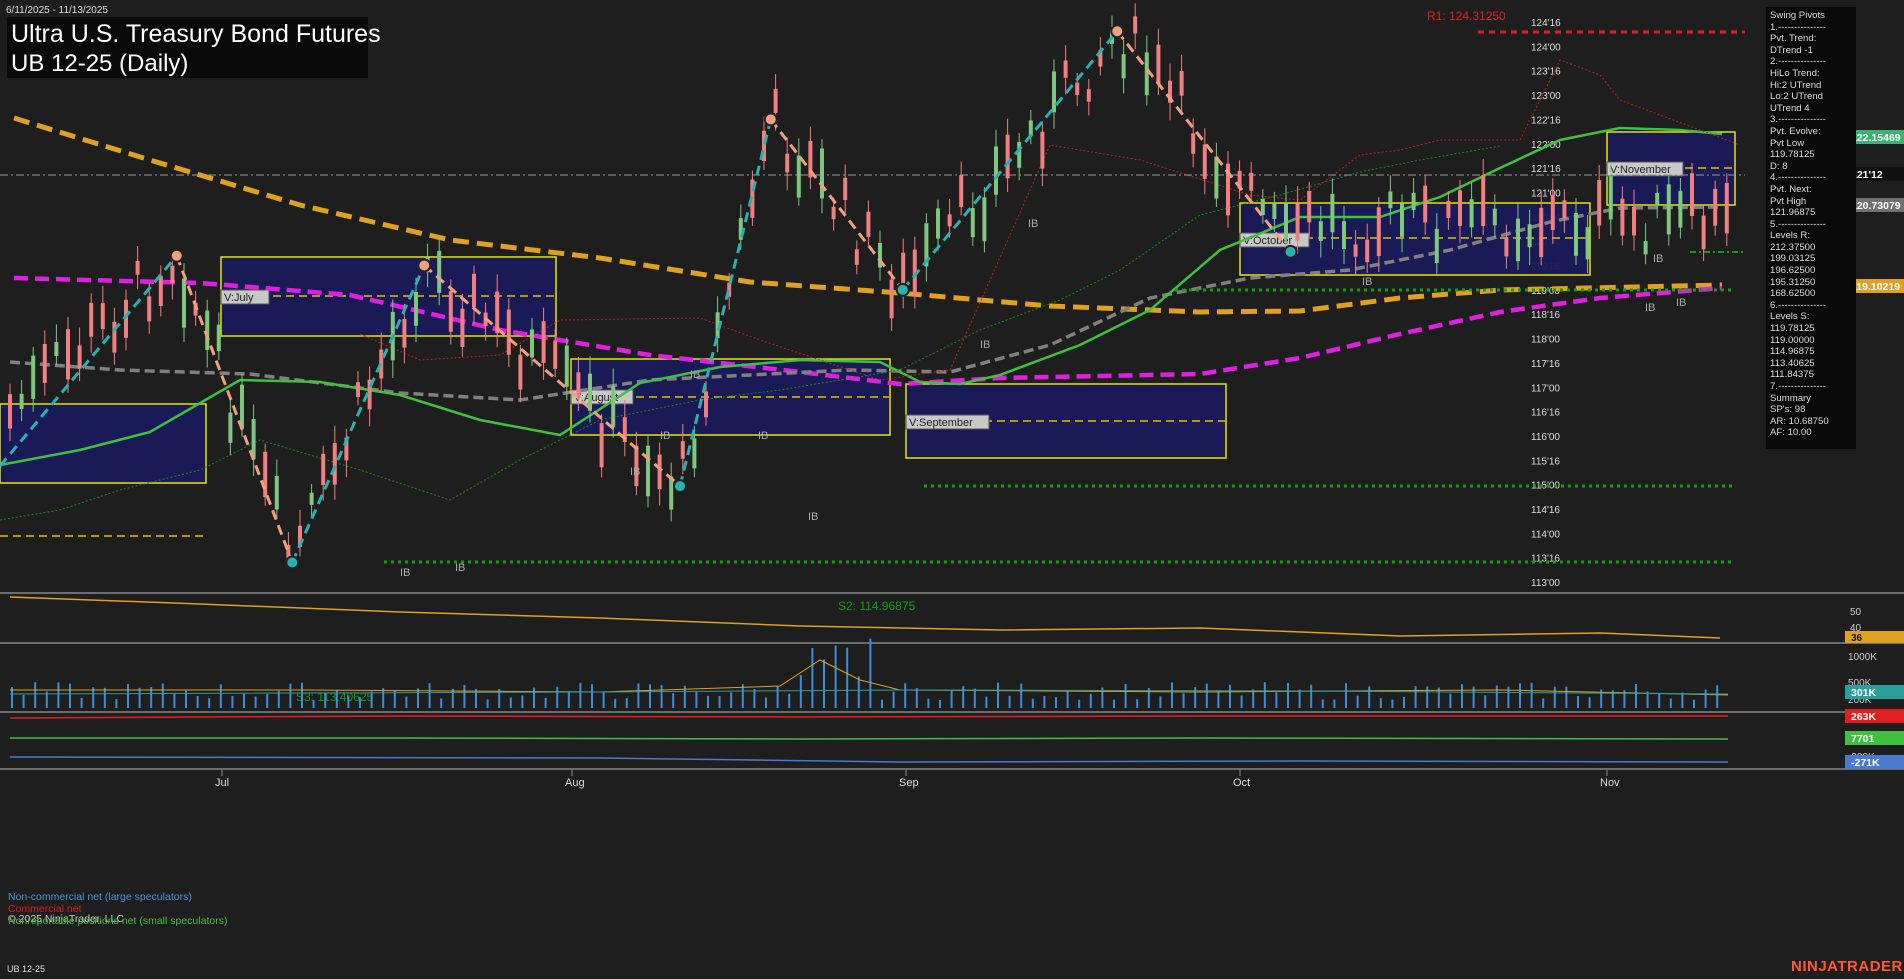 Image resolution: width=1904 pixels, height=979 pixels. I want to click on price-tick: 116'16, so click(1545, 413).